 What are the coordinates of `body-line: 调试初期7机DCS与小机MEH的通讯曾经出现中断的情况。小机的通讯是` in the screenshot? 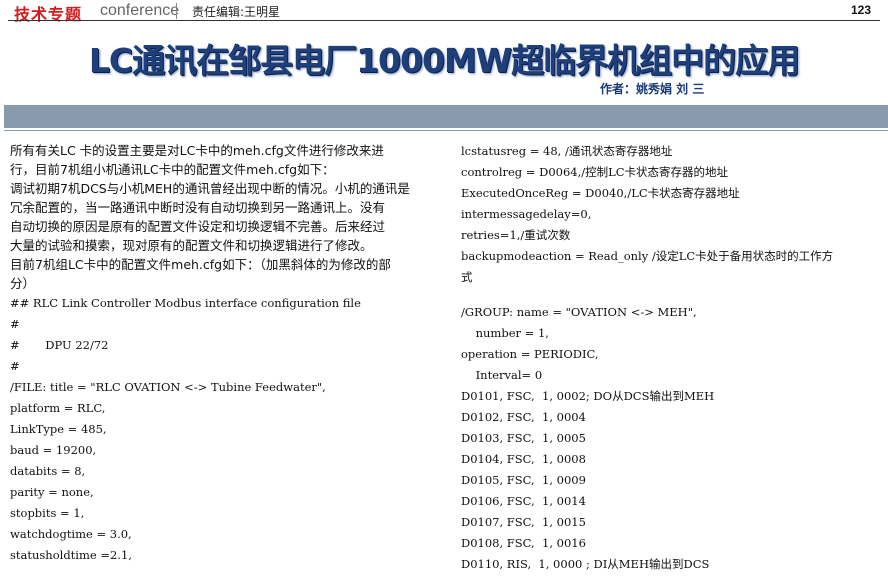 It's located at (210, 188).